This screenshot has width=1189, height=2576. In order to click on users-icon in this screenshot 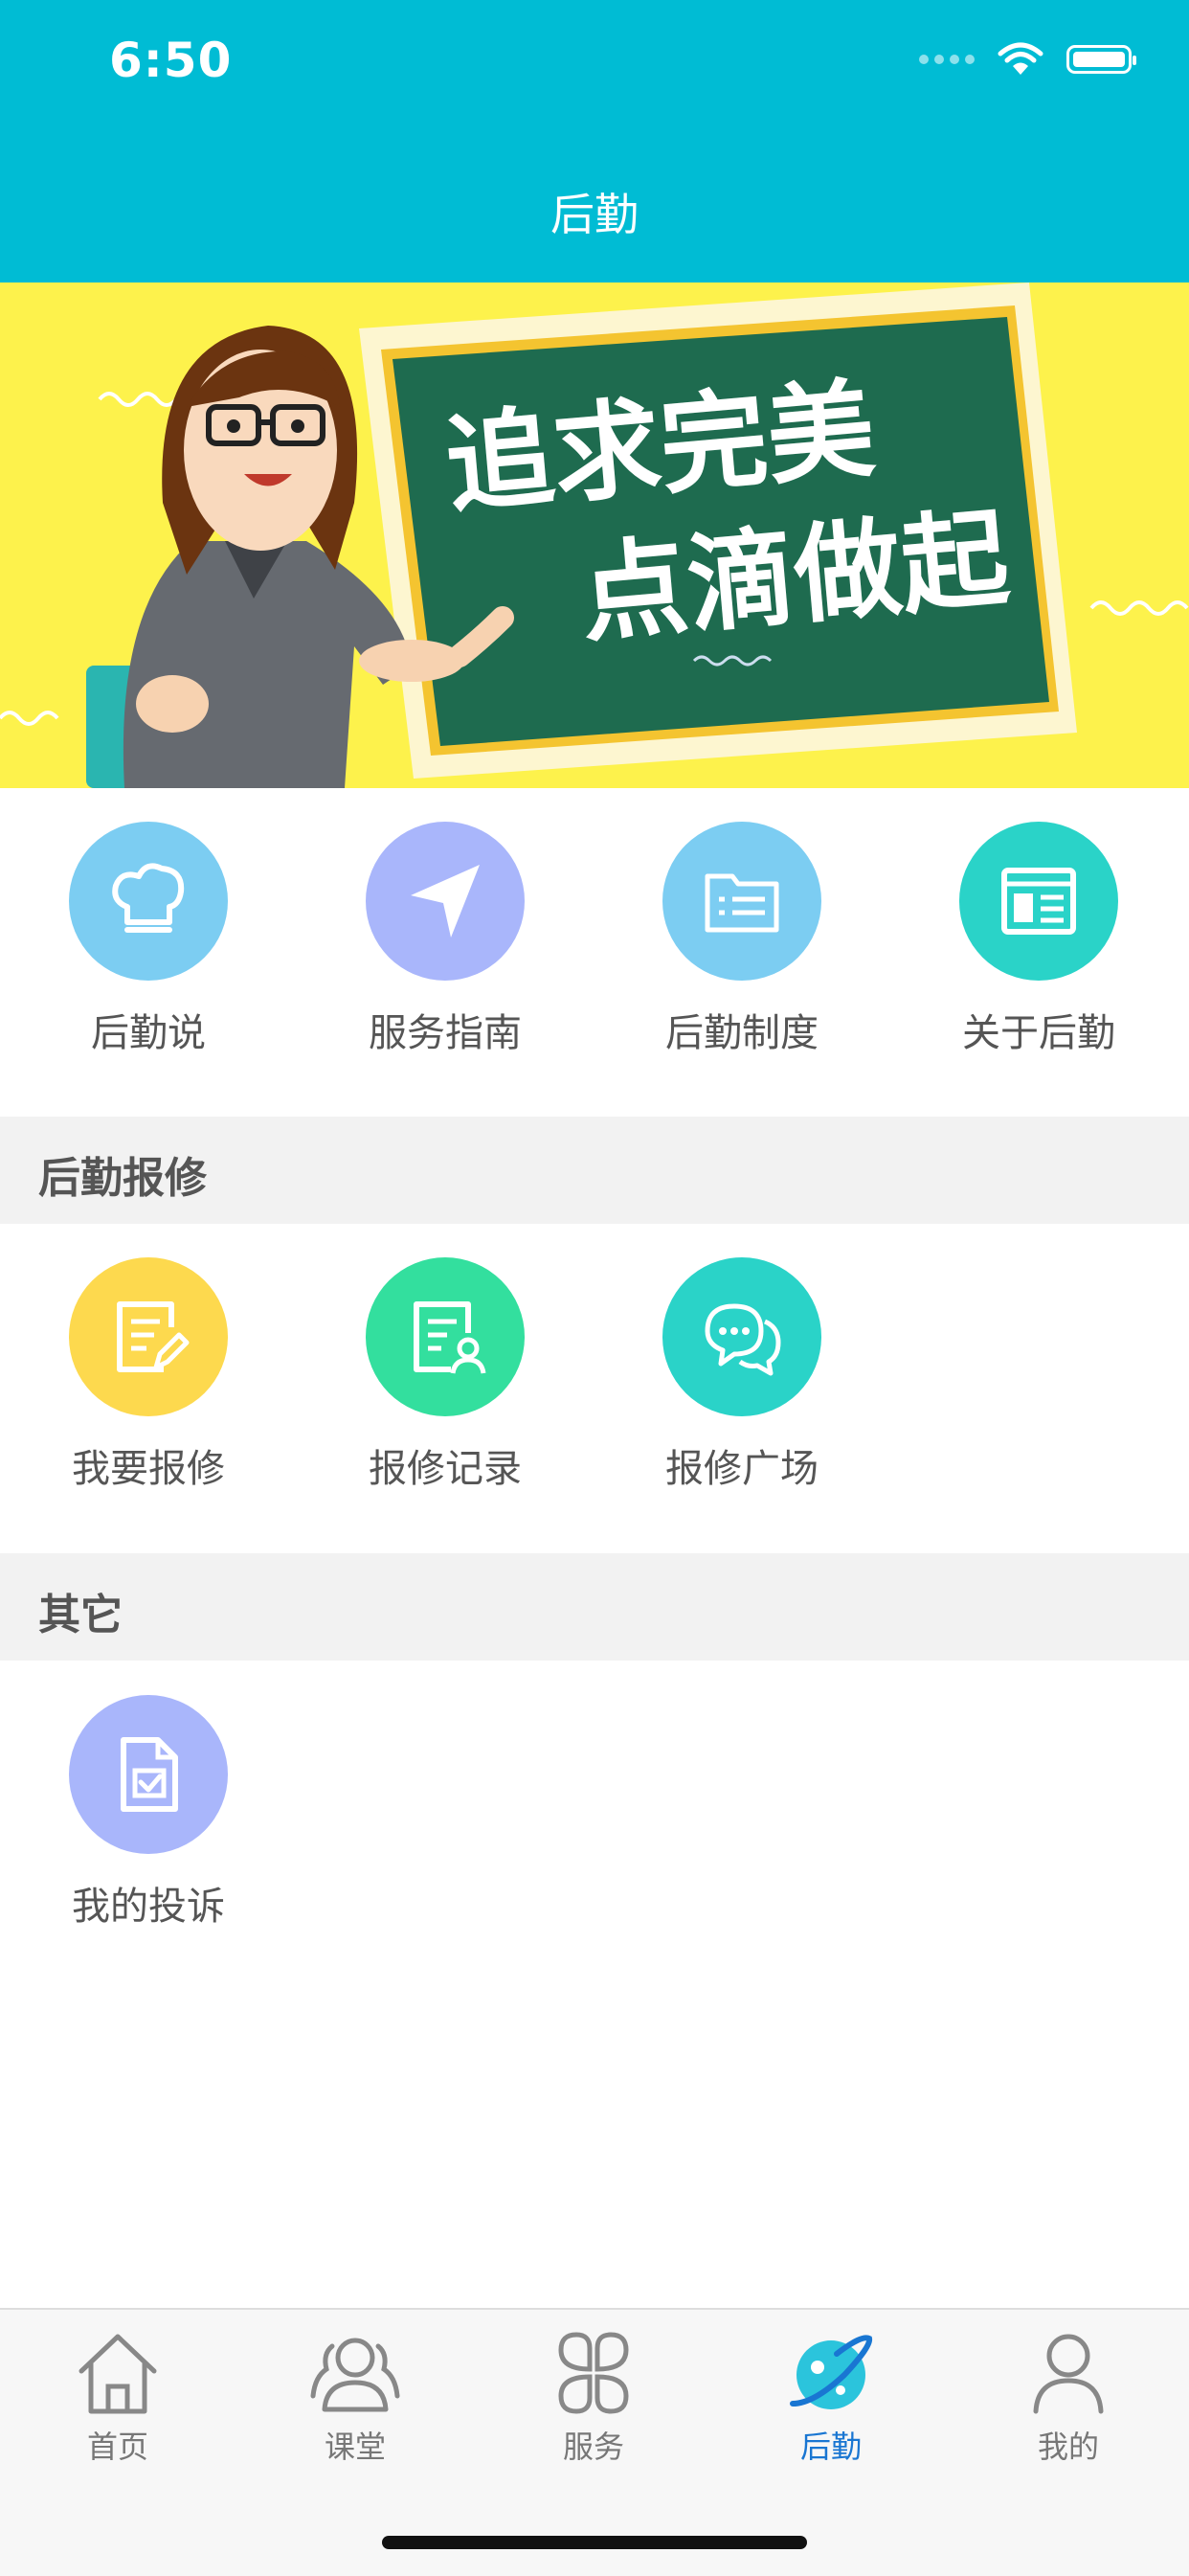, I will do `click(355, 2375)`.